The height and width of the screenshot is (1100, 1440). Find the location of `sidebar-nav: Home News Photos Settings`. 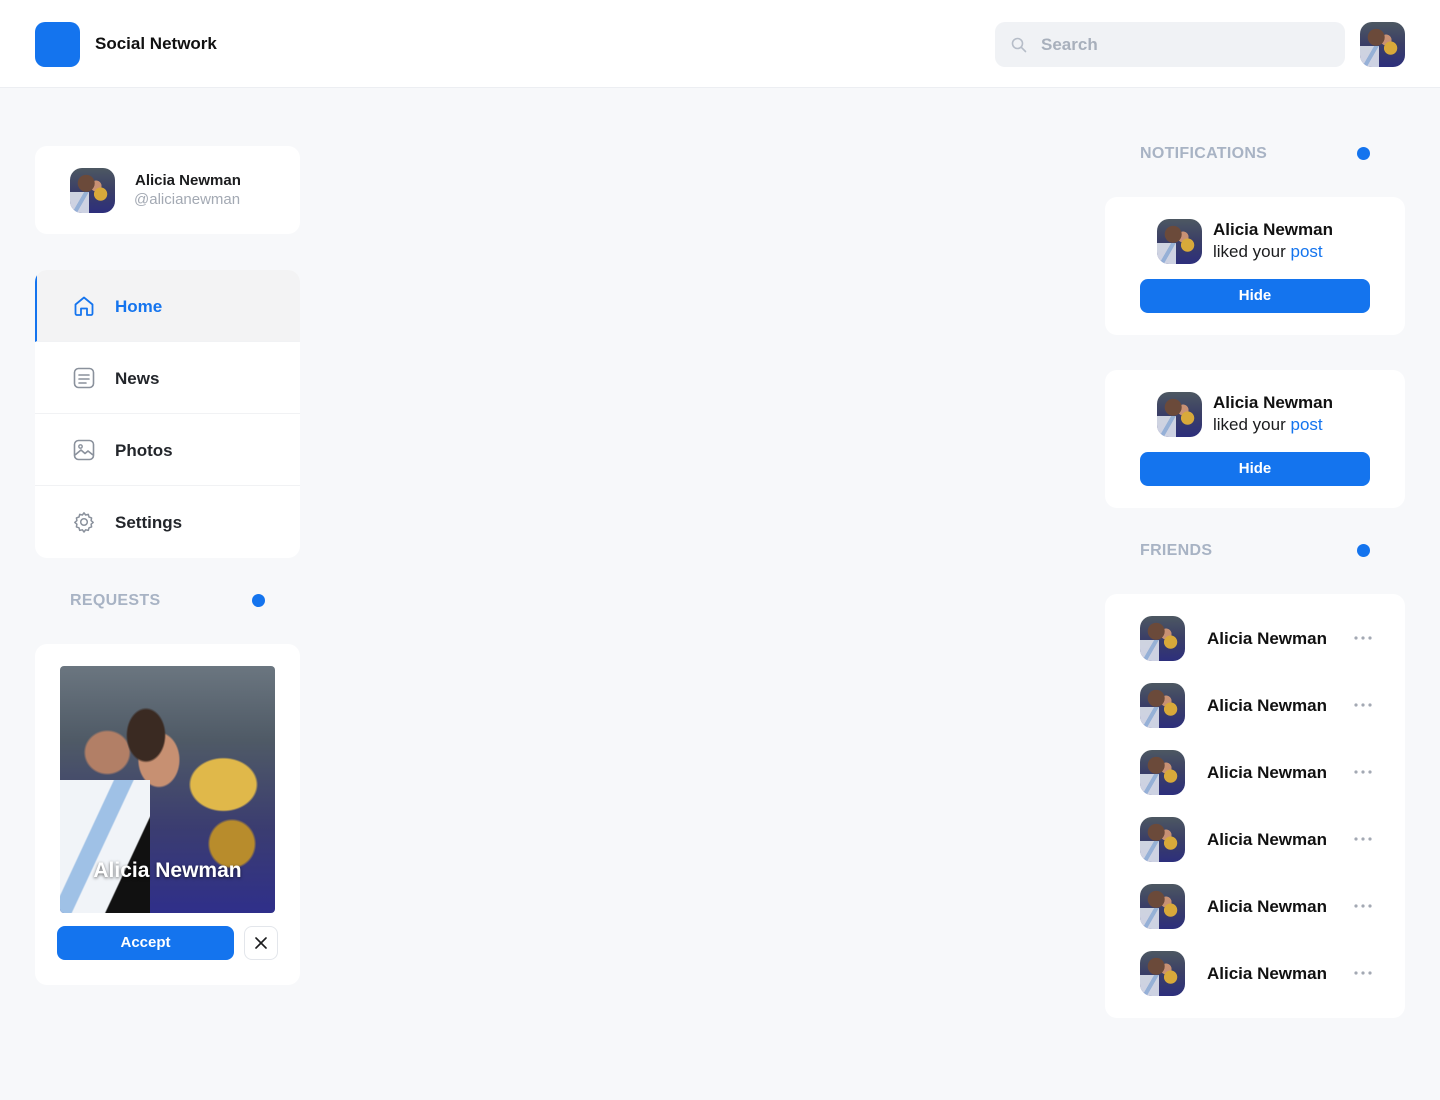

sidebar-nav: Home News Photos Settings is located at coordinates (167, 414).